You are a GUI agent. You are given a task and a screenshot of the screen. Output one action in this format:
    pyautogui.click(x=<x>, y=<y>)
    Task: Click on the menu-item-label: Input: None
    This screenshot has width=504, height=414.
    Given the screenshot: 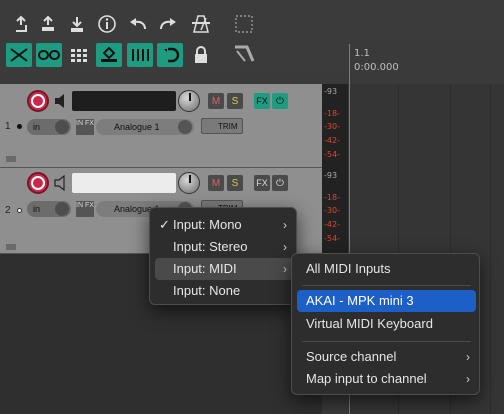 What is the action you would take?
    pyautogui.click(x=207, y=290)
    